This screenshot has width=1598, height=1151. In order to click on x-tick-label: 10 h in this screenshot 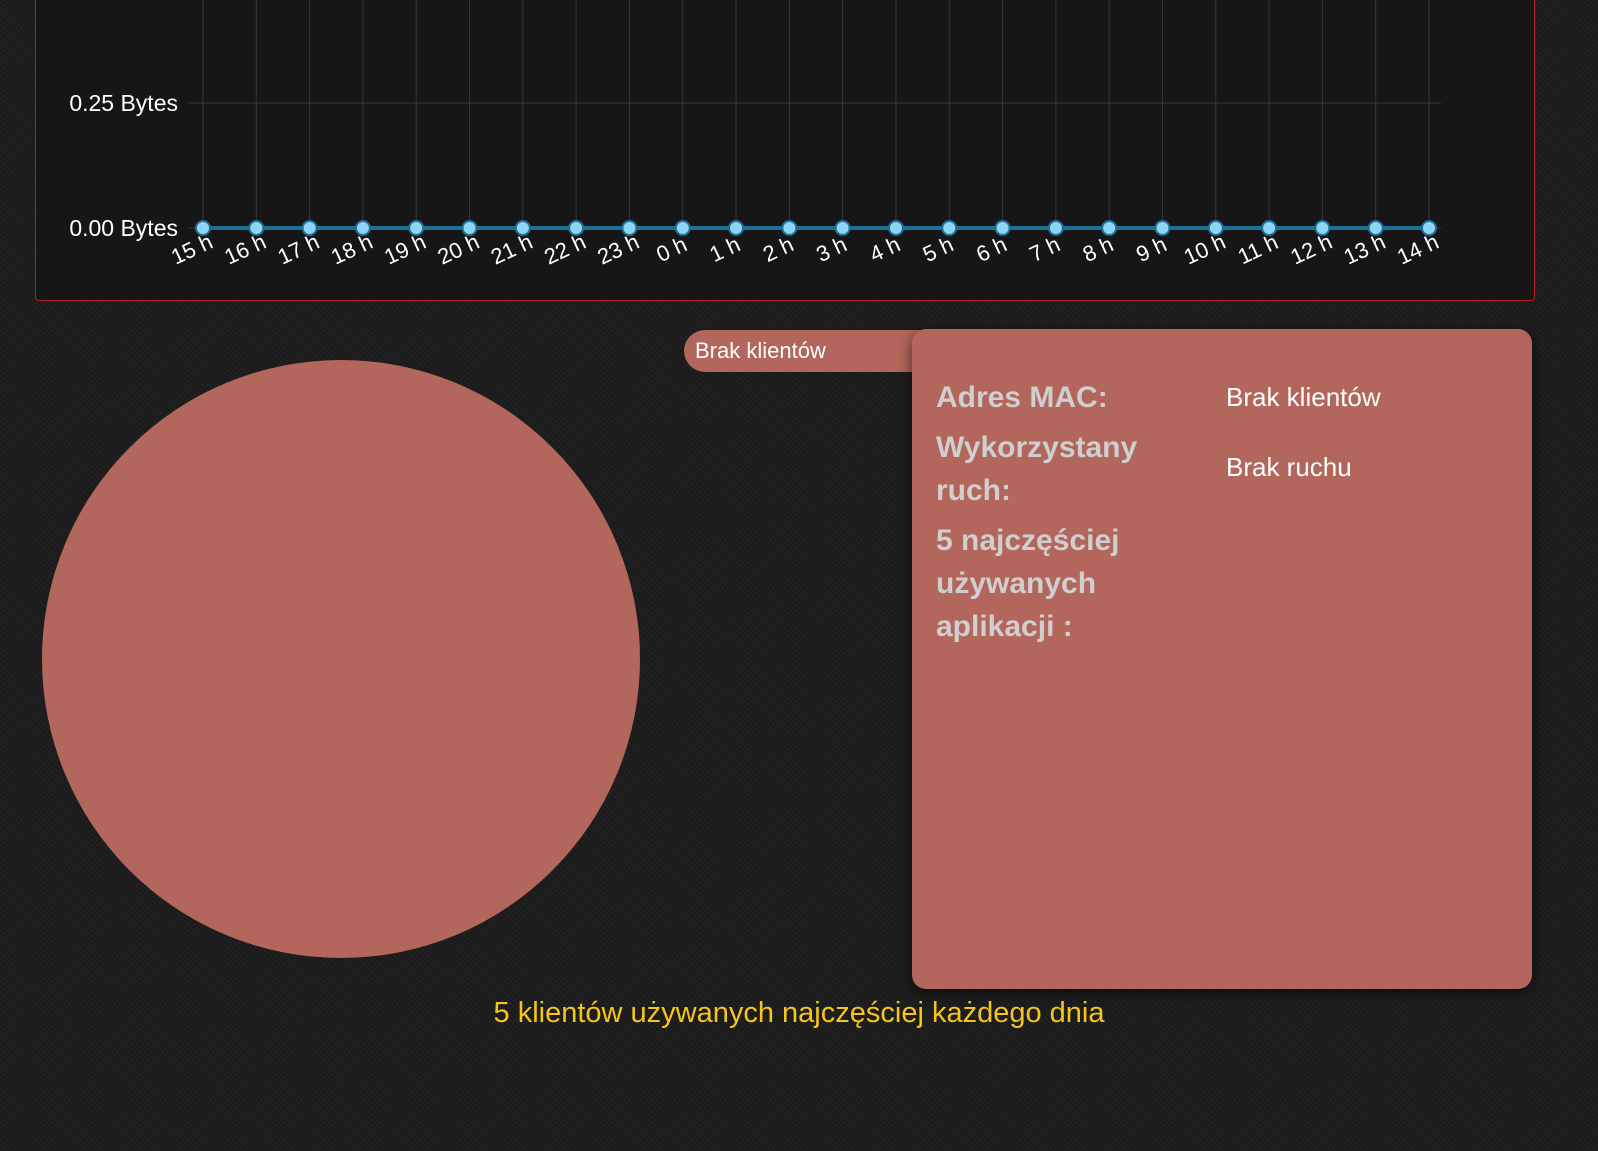, I will do `click(1204, 249)`.